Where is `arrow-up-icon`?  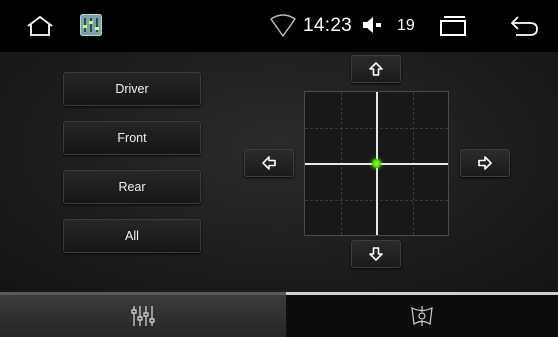
arrow-up-icon is located at coordinates (376, 69).